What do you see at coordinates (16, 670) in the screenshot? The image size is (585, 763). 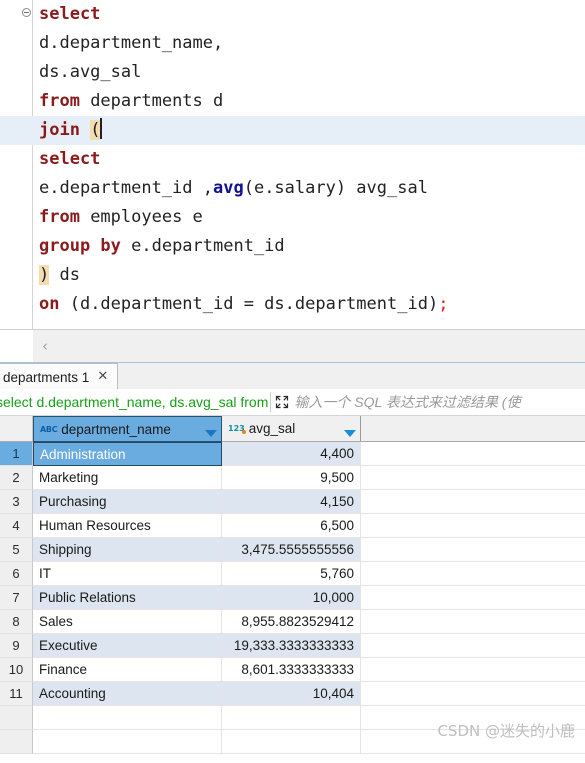 I see `row-number: 10` at bounding box center [16, 670].